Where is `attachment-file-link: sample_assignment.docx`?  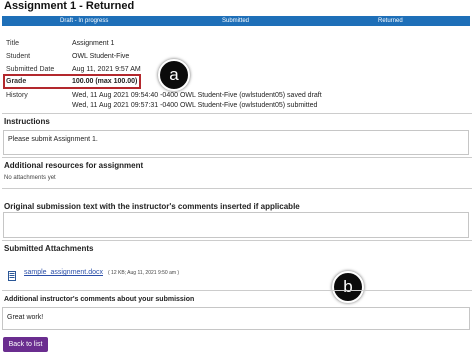 attachment-file-link: sample_assignment.docx is located at coordinates (63, 272).